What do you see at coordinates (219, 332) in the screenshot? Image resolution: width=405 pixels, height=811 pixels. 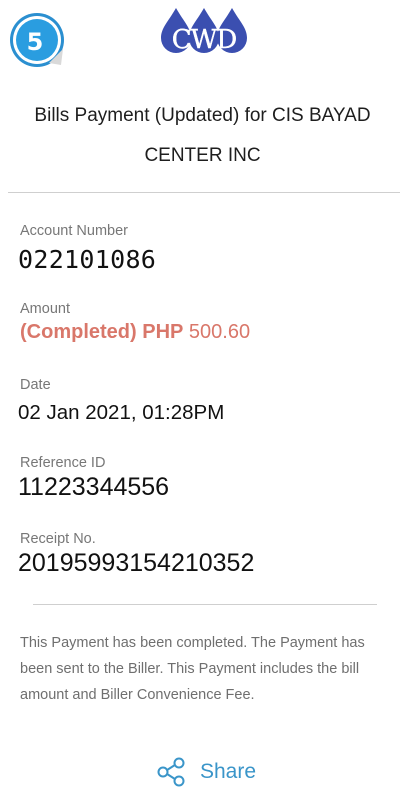 I see `amount-value: 500.60` at bounding box center [219, 332].